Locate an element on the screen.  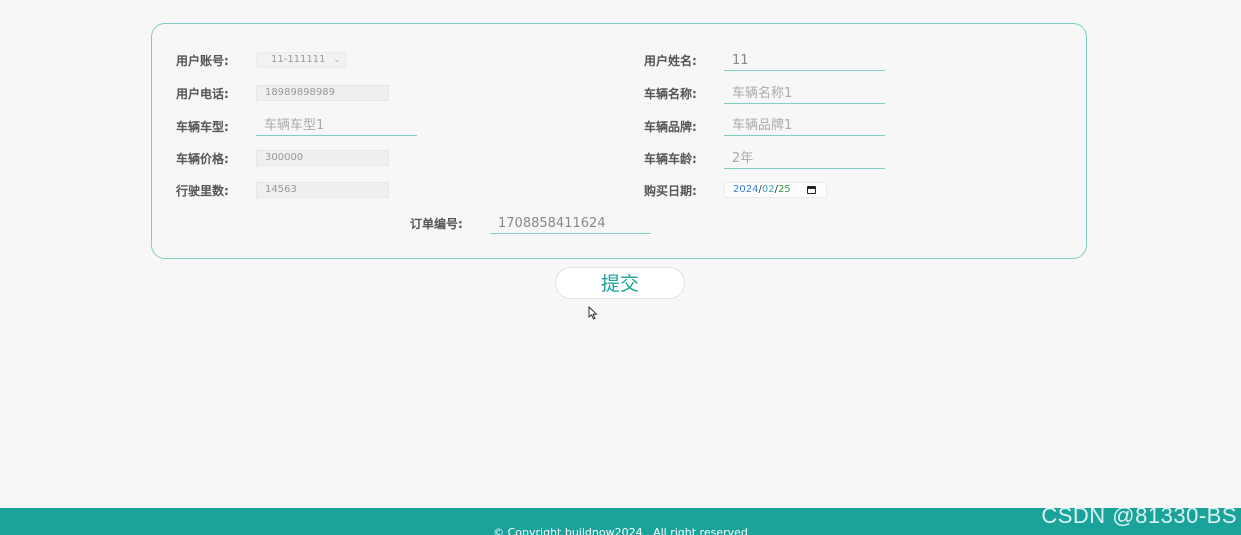
calendar-icon is located at coordinates (811, 190).